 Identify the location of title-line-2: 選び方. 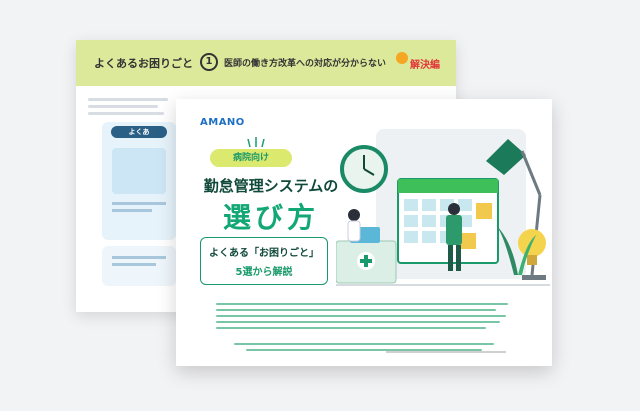
(270, 217).